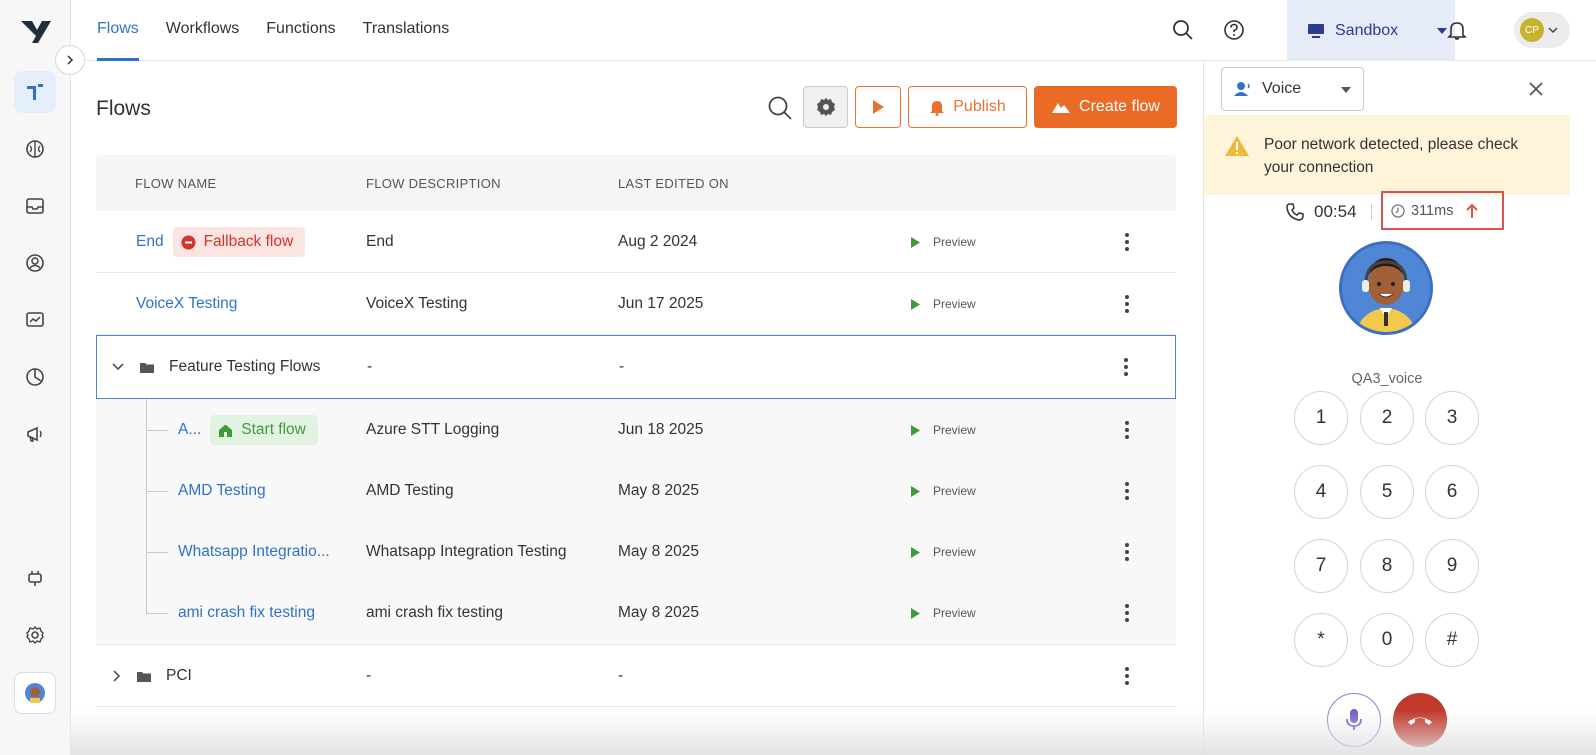 This screenshot has height=755, width=1596. I want to click on tab-workflows: Workflows, so click(203, 30).